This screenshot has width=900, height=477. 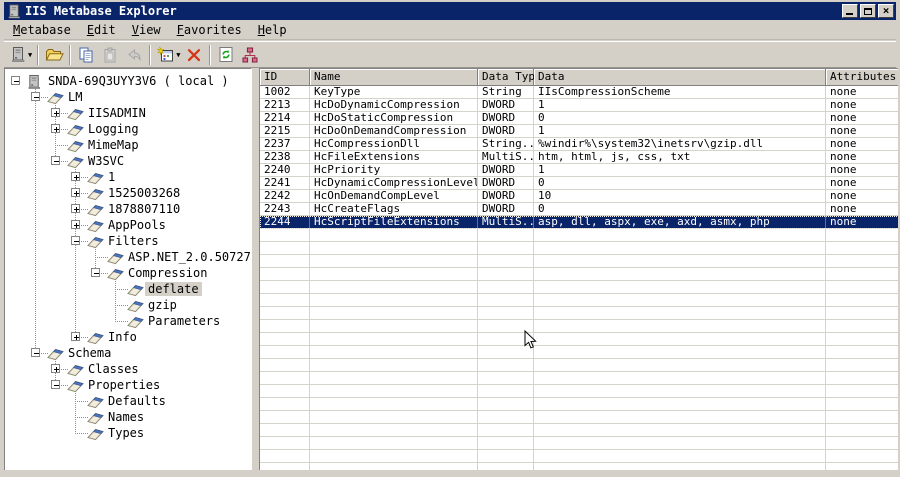 What do you see at coordinates (128, 257) in the screenshot?
I see `tree-item-asp-net-2-0-50727-0: ASP.NET_2.0.50727.0` at bounding box center [128, 257].